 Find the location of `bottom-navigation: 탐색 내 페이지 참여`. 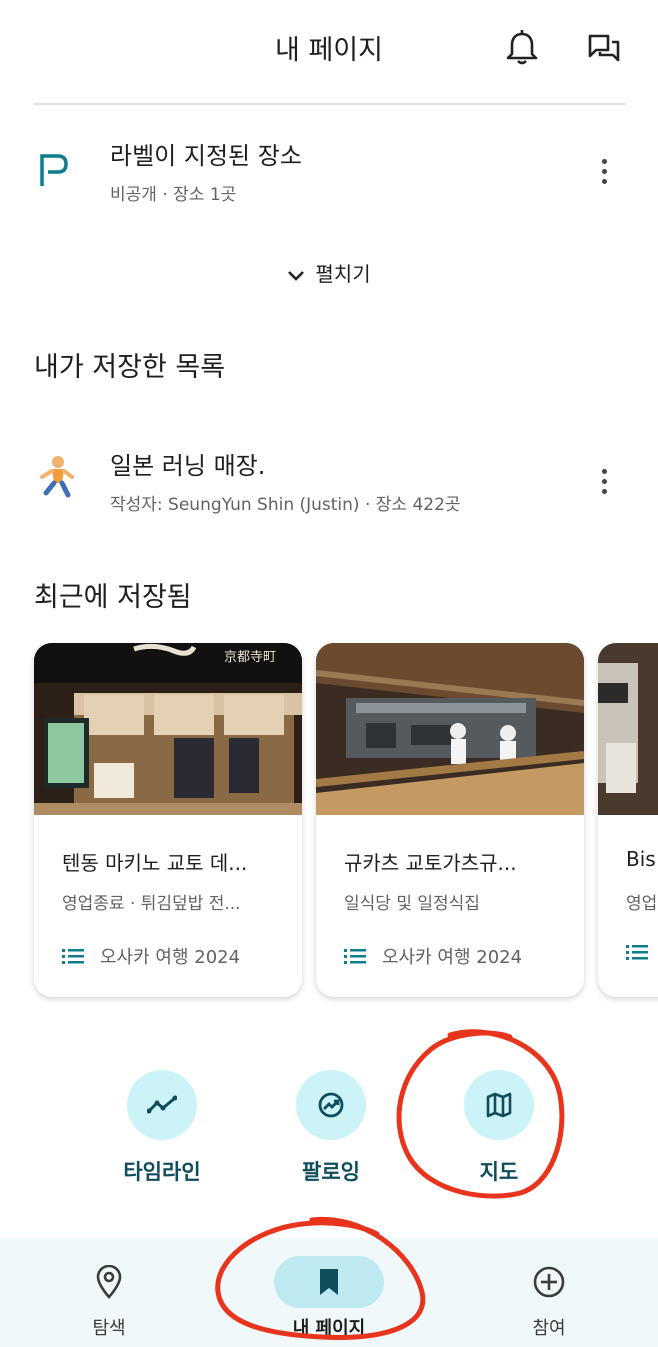

bottom-navigation: 탐색 내 페이지 참여 is located at coordinates (329, 1292).